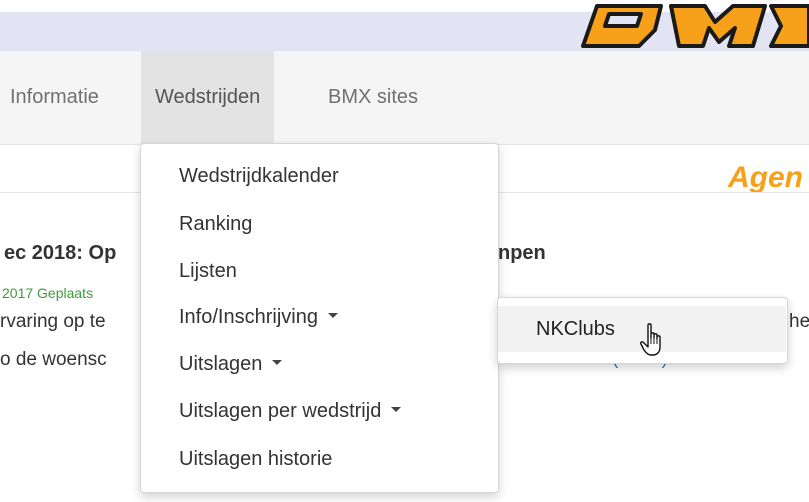 This screenshot has width=809, height=502. What do you see at coordinates (248, 317) in the screenshot?
I see `menu-item-label: Info/Inschrijving` at bounding box center [248, 317].